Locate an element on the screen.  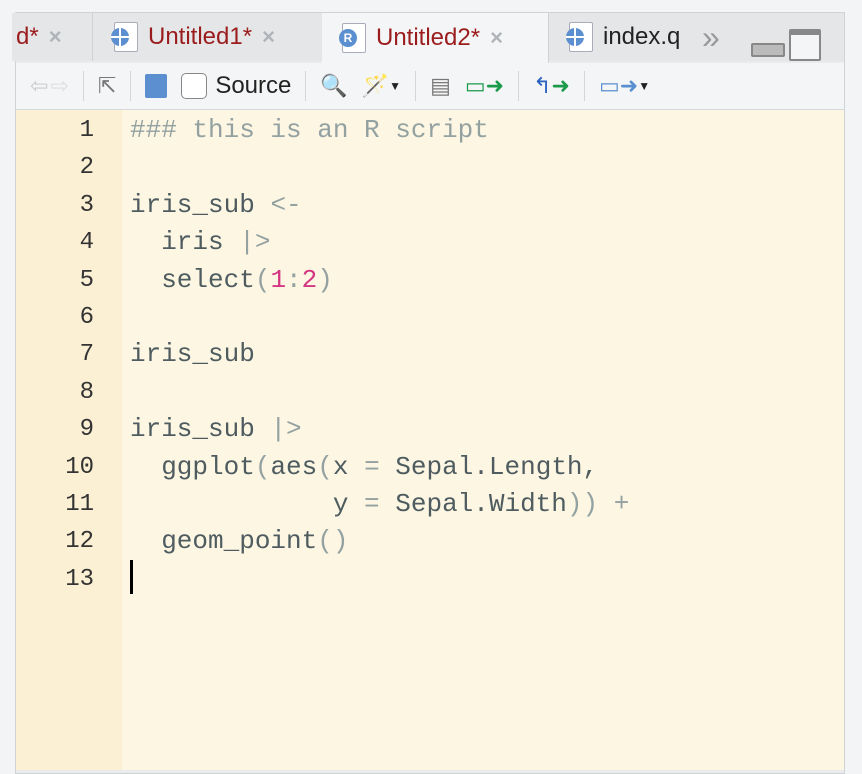
editor-toolbar: ⇦ ⇨ ⇱ Source 🔍 🪄 ▼ ▤ ▭➜ ↰ ➜ ▭➜ ▼ is located at coordinates (430, 86).